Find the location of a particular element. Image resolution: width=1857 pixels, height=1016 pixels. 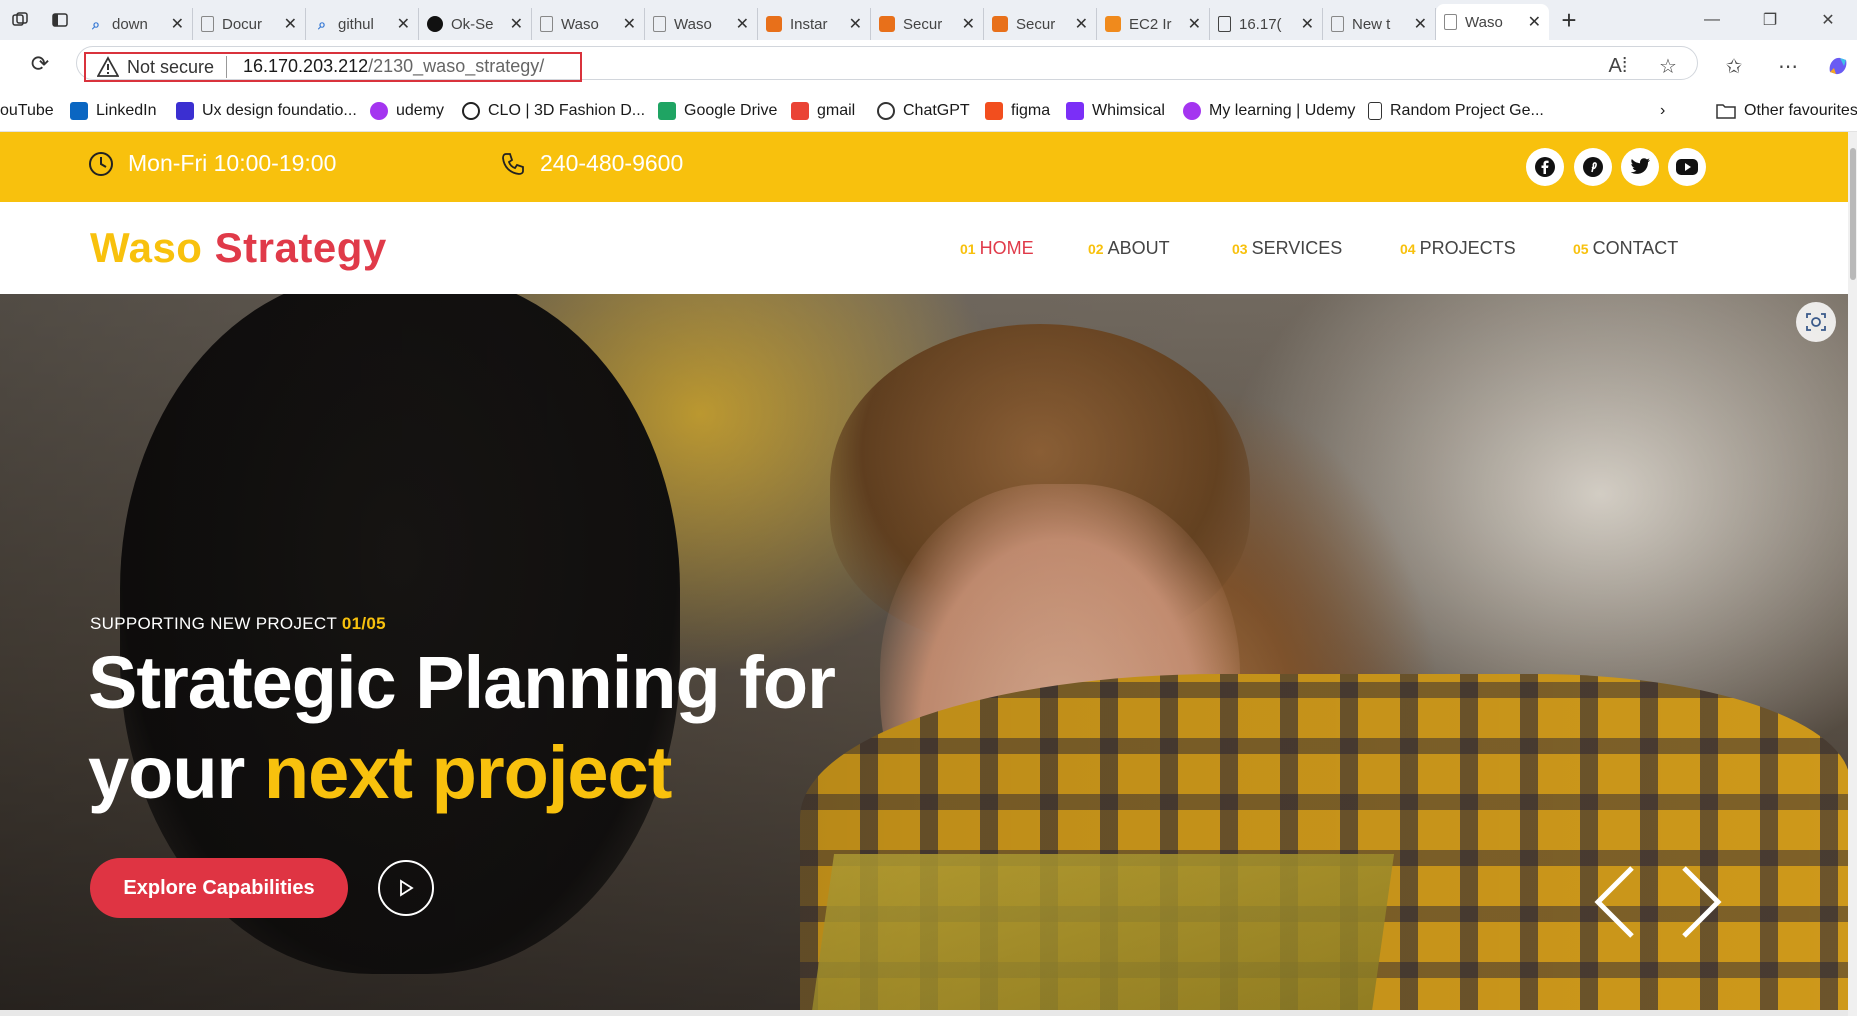

hero-title-highlight: next project is located at coordinates (467, 772).